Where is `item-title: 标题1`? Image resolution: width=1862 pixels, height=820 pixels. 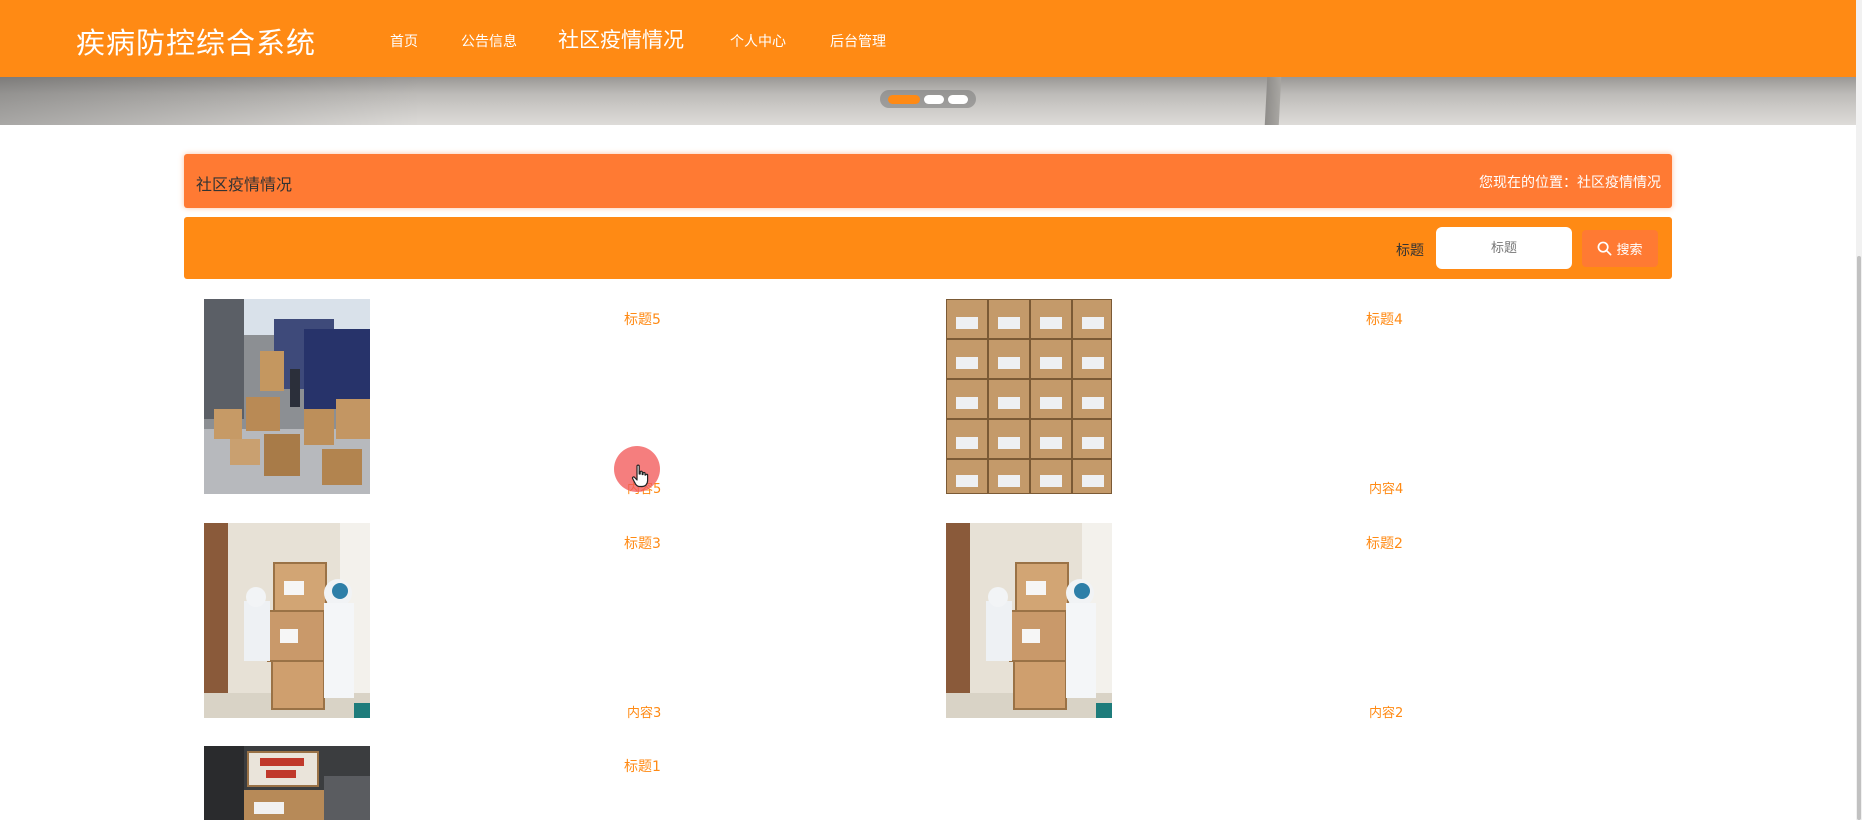
item-title: 标题1 is located at coordinates (642, 766).